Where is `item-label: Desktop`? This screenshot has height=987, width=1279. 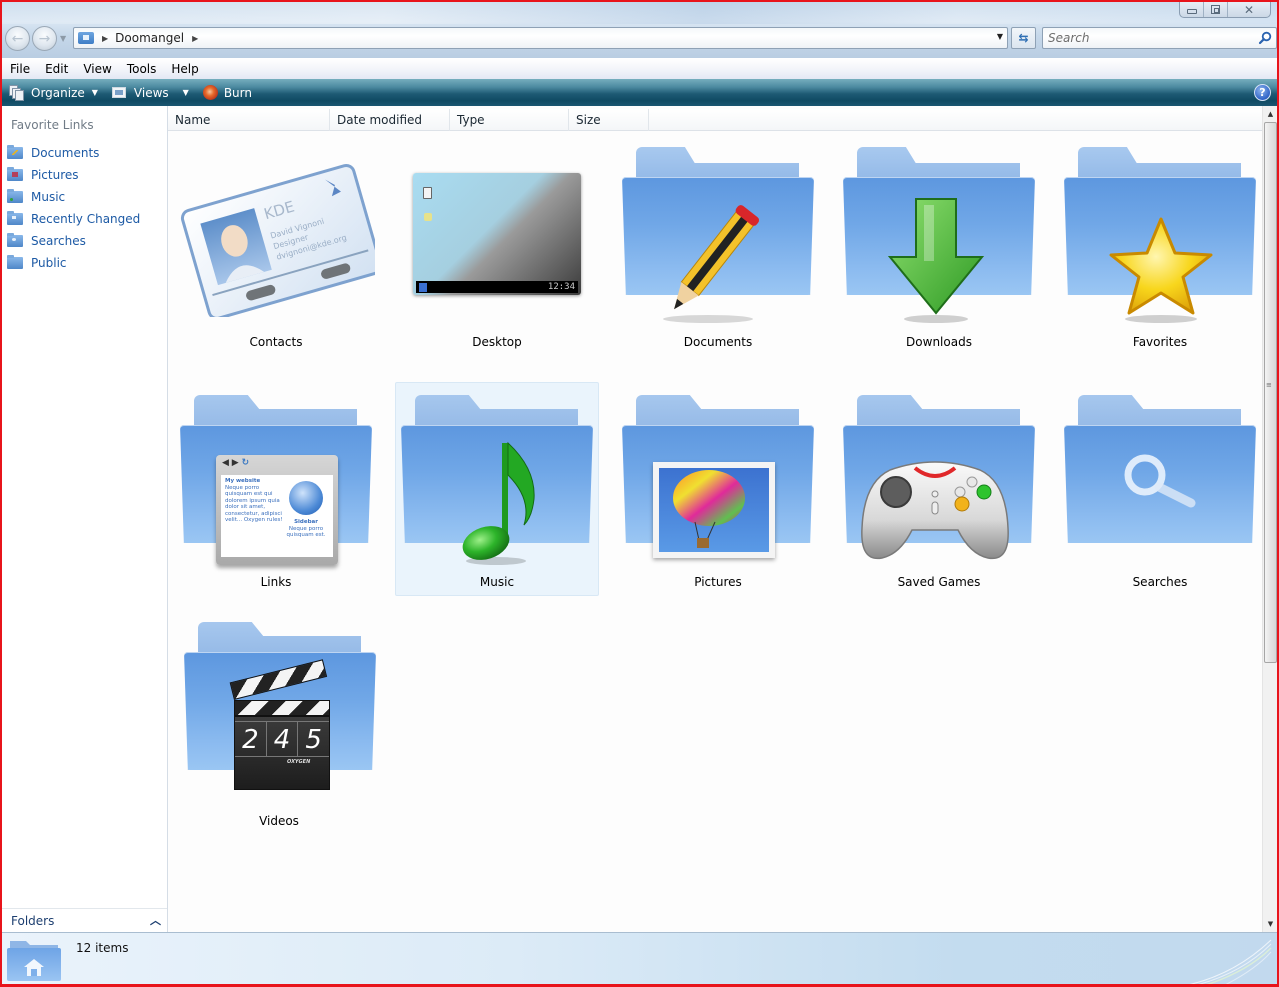
item-label: Desktop is located at coordinates (497, 342).